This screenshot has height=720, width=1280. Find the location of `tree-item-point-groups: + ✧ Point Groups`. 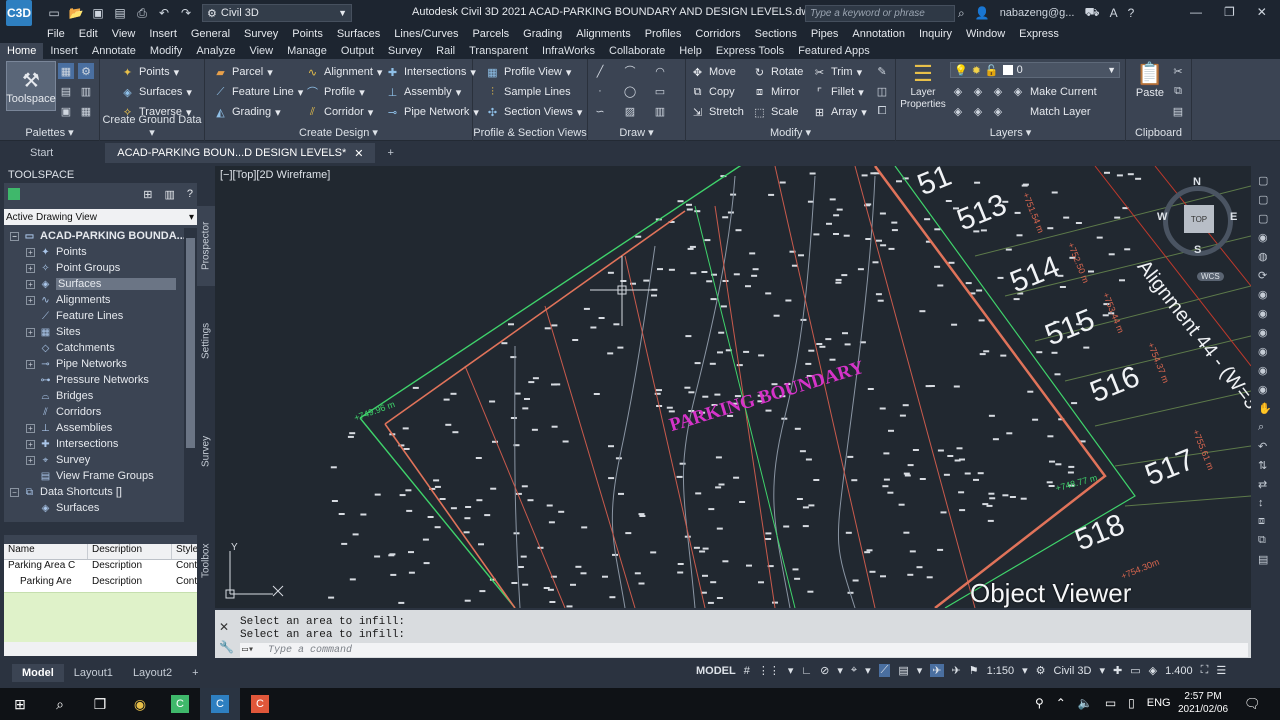

tree-item-point-groups: + ✧ Point Groups is located at coordinates (73, 268).